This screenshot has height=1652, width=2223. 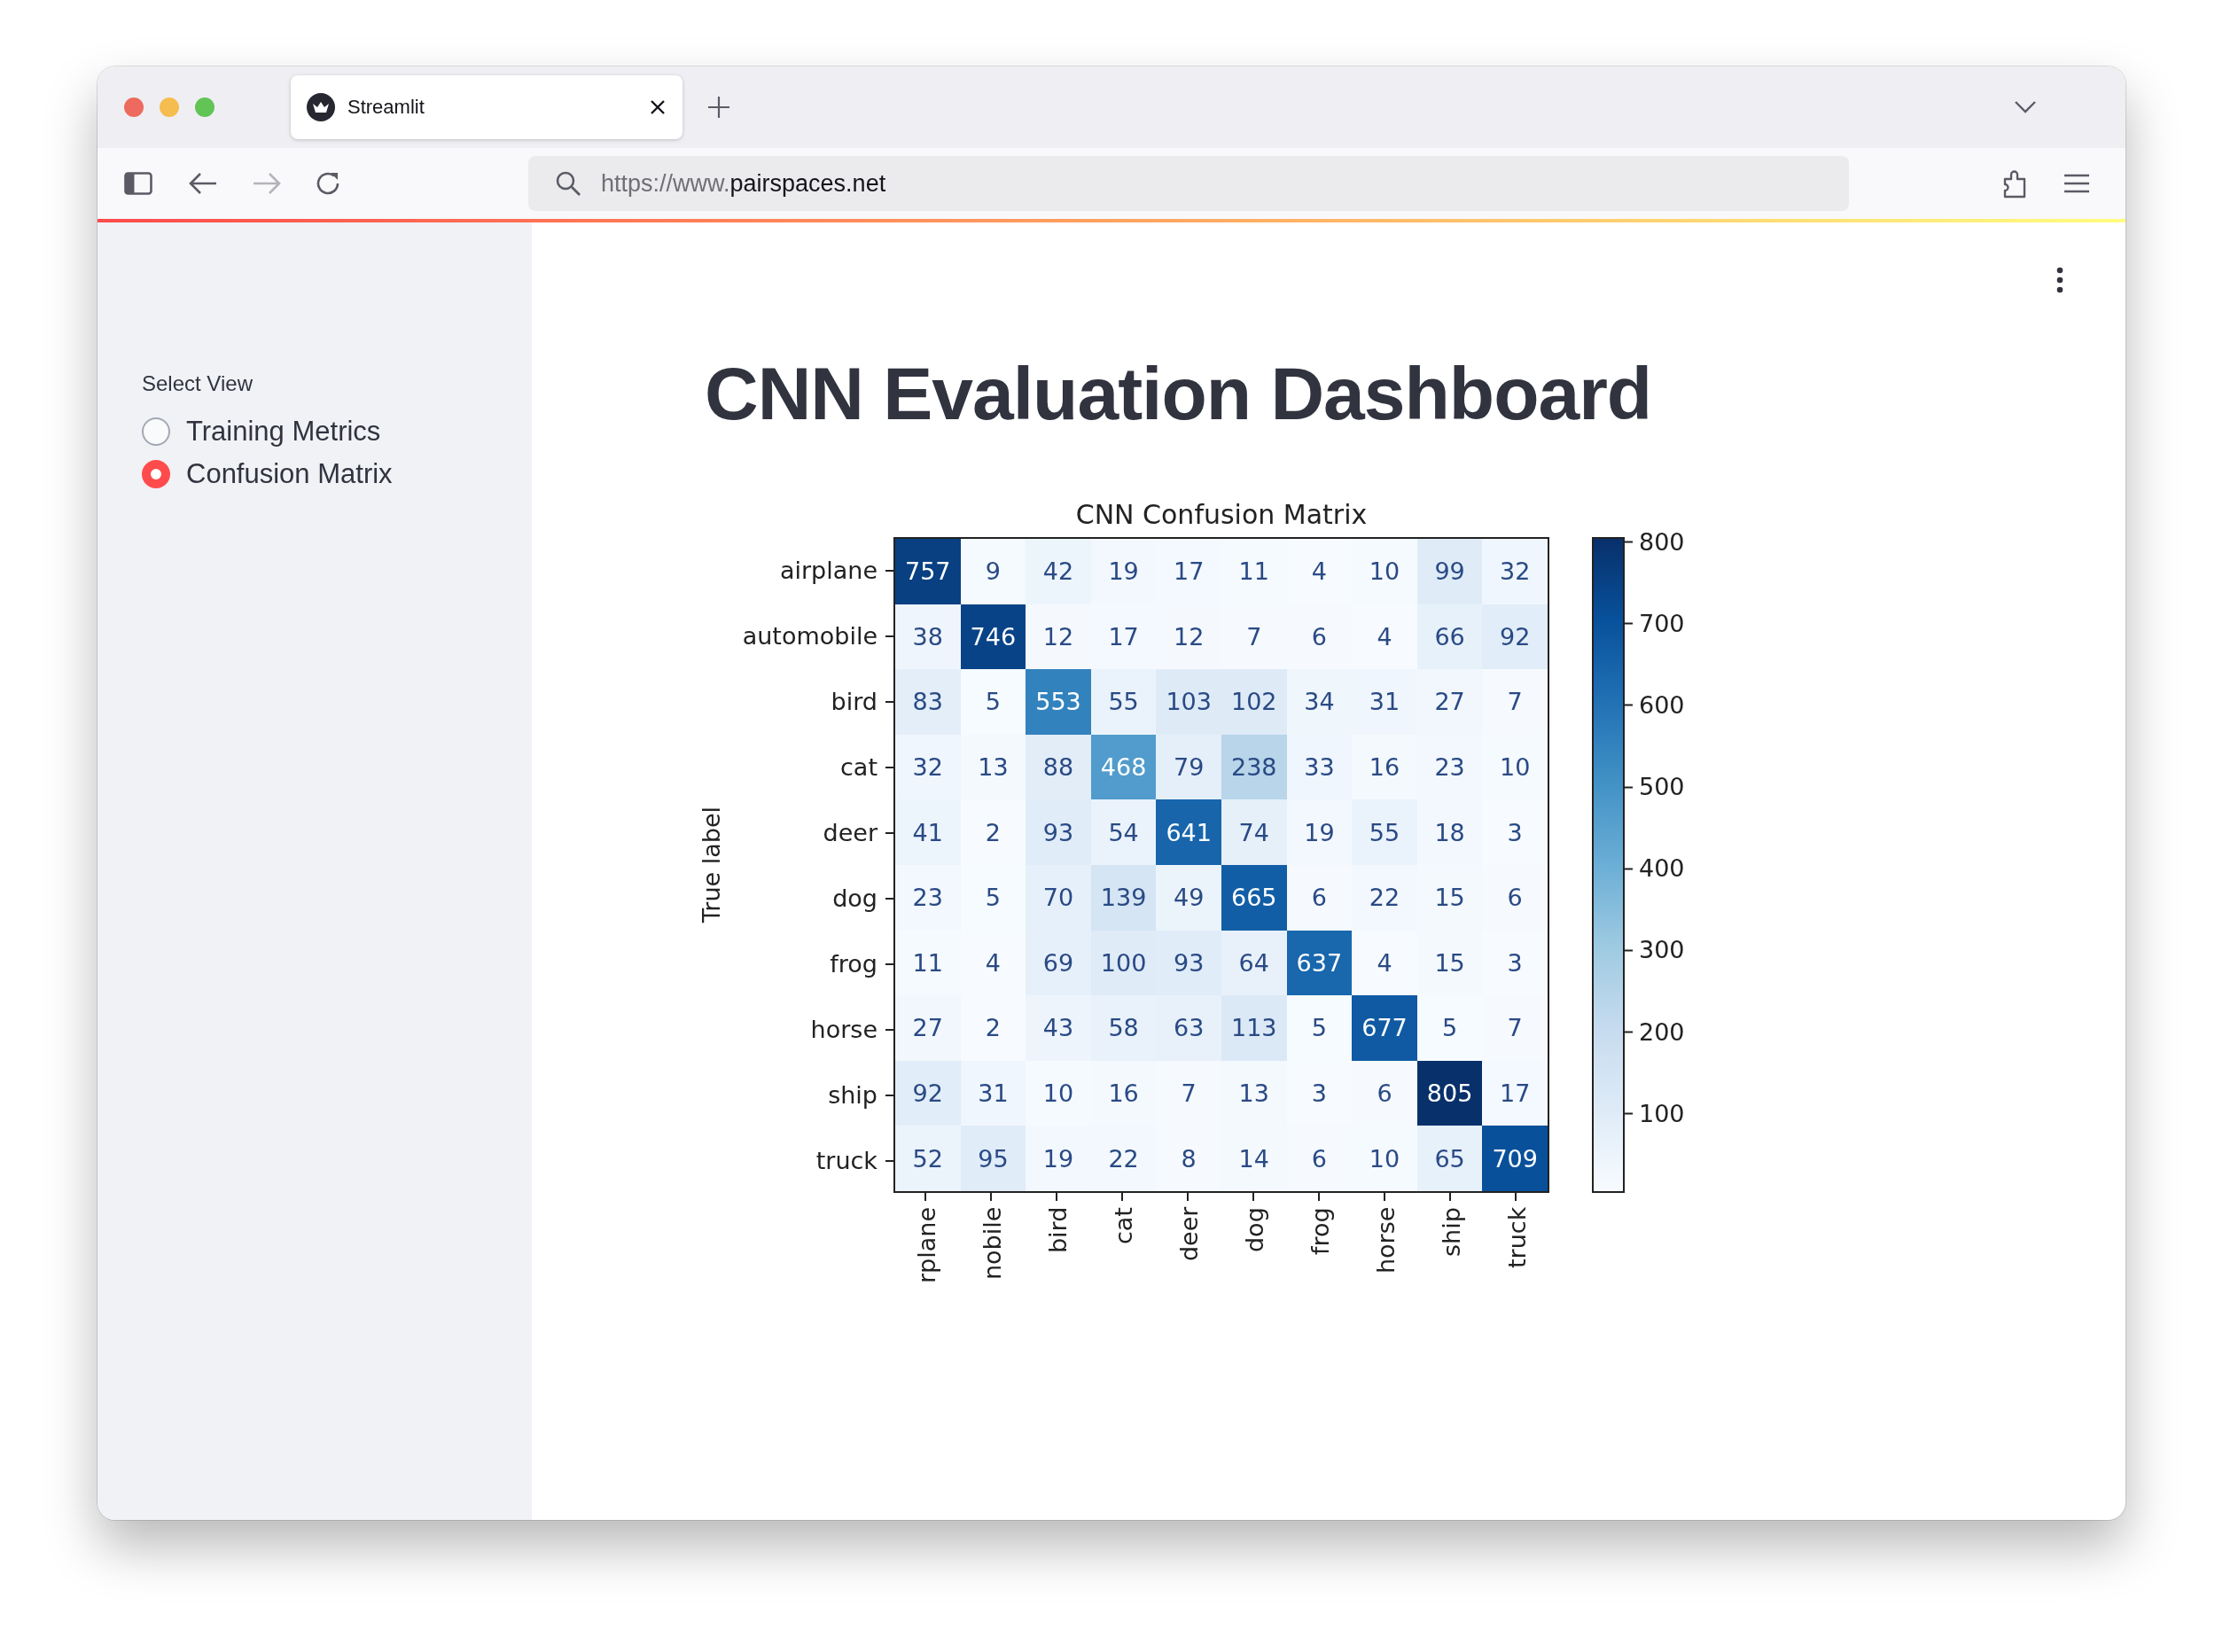 What do you see at coordinates (928, 571) in the screenshot?
I see `matrix-cell: 757` at bounding box center [928, 571].